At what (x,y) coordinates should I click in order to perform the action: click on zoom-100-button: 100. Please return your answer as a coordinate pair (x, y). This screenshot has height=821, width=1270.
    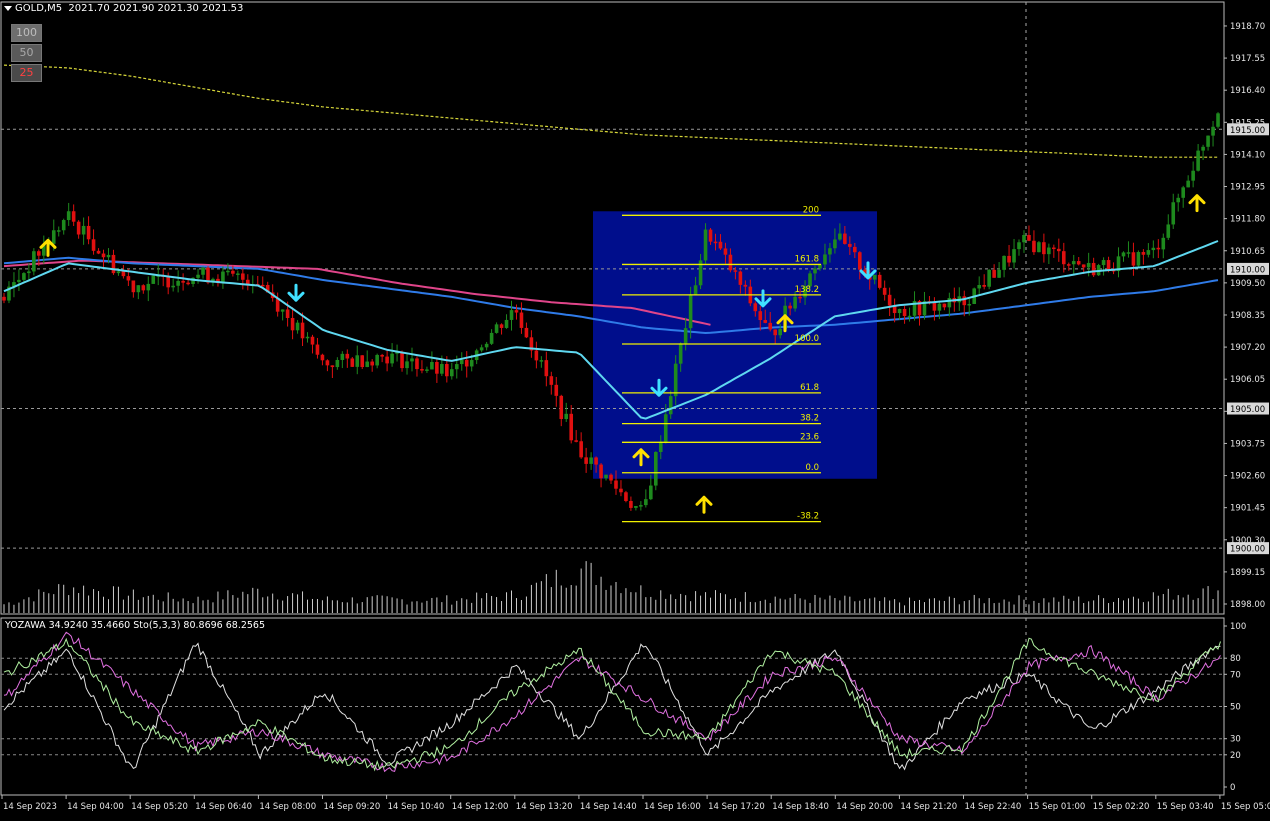
    Looking at the image, I should click on (26, 33).